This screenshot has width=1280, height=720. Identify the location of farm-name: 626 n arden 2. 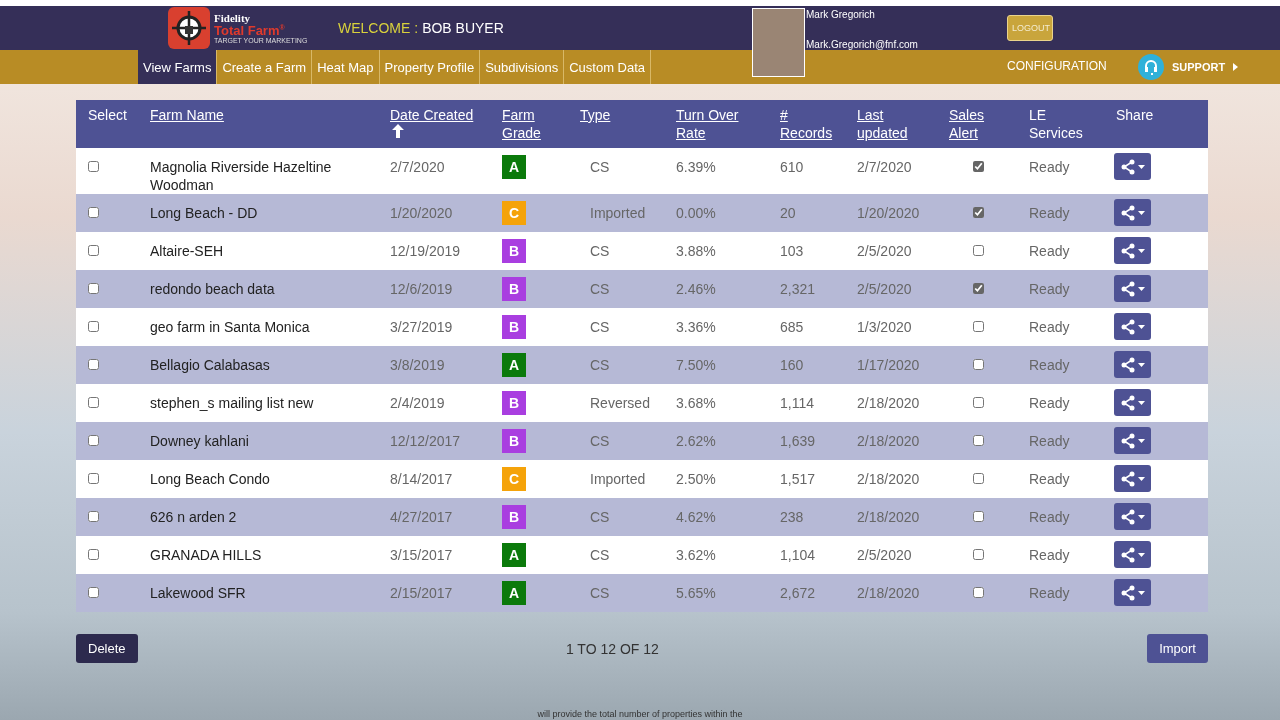
(258, 517).